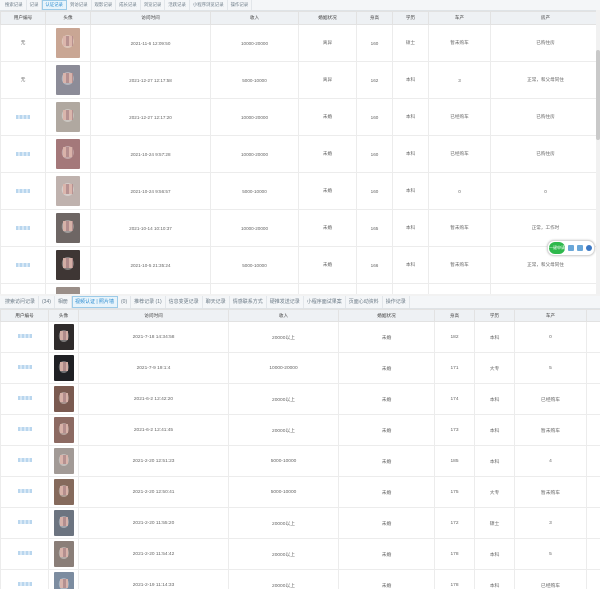 The height and width of the screenshot is (589, 600). Describe the element at coordinates (184, 302) in the screenshot. I see `tab-6: 信息变更记录` at that location.